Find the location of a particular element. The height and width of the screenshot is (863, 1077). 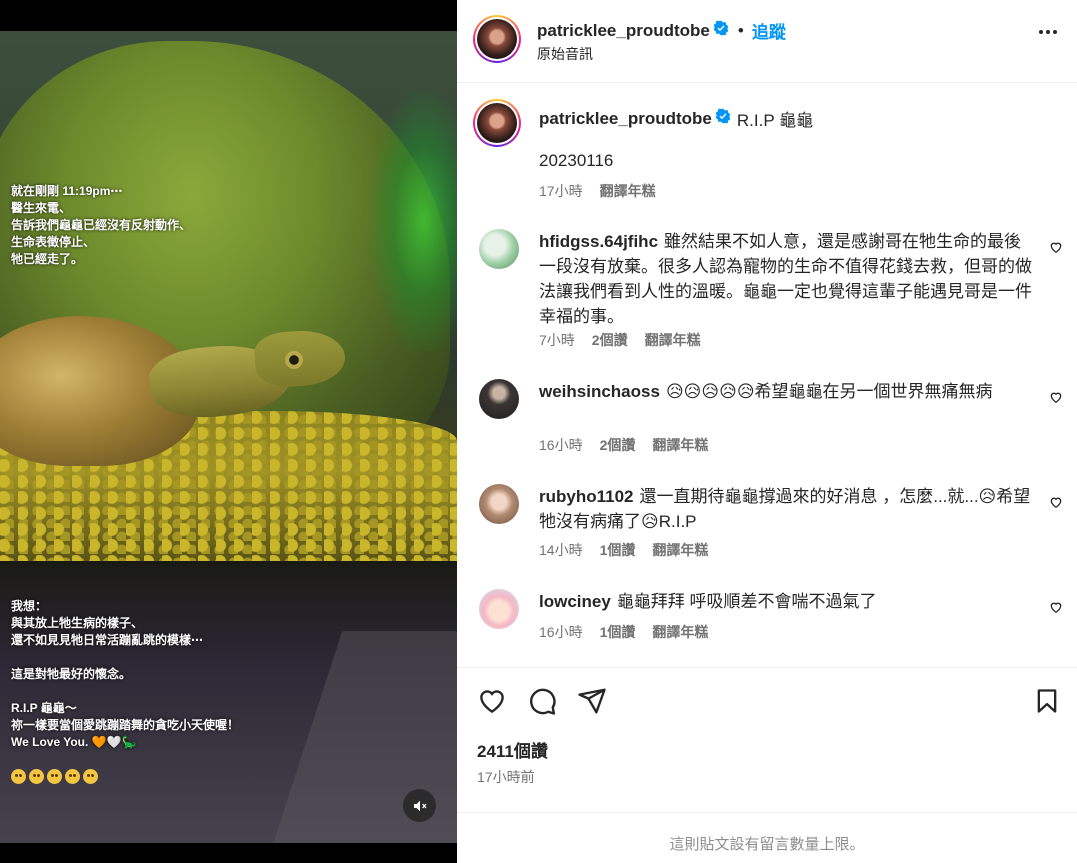

muted-speaker-icon is located at coordinates (420, 805).